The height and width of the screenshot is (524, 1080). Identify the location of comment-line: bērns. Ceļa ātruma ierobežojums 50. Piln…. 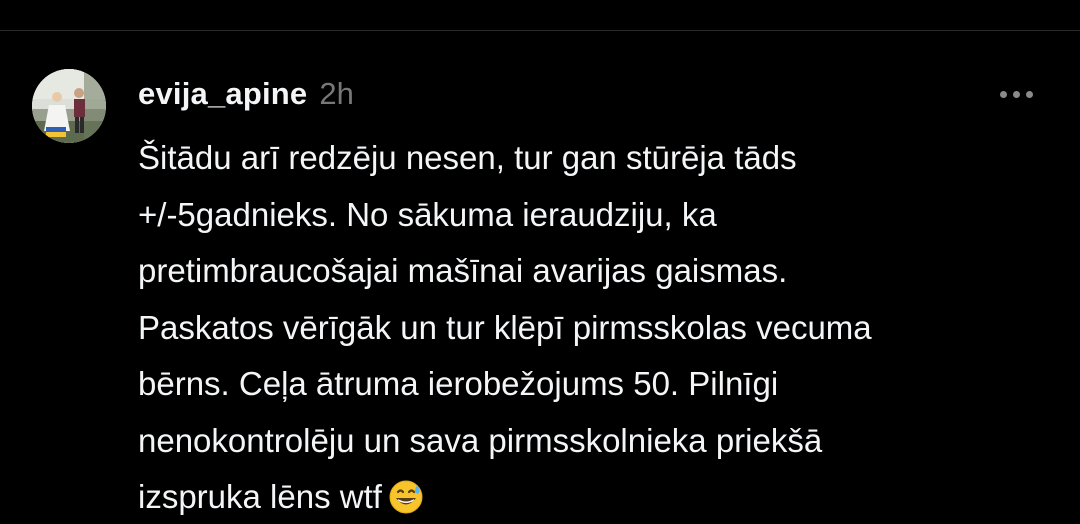
(458, 383).